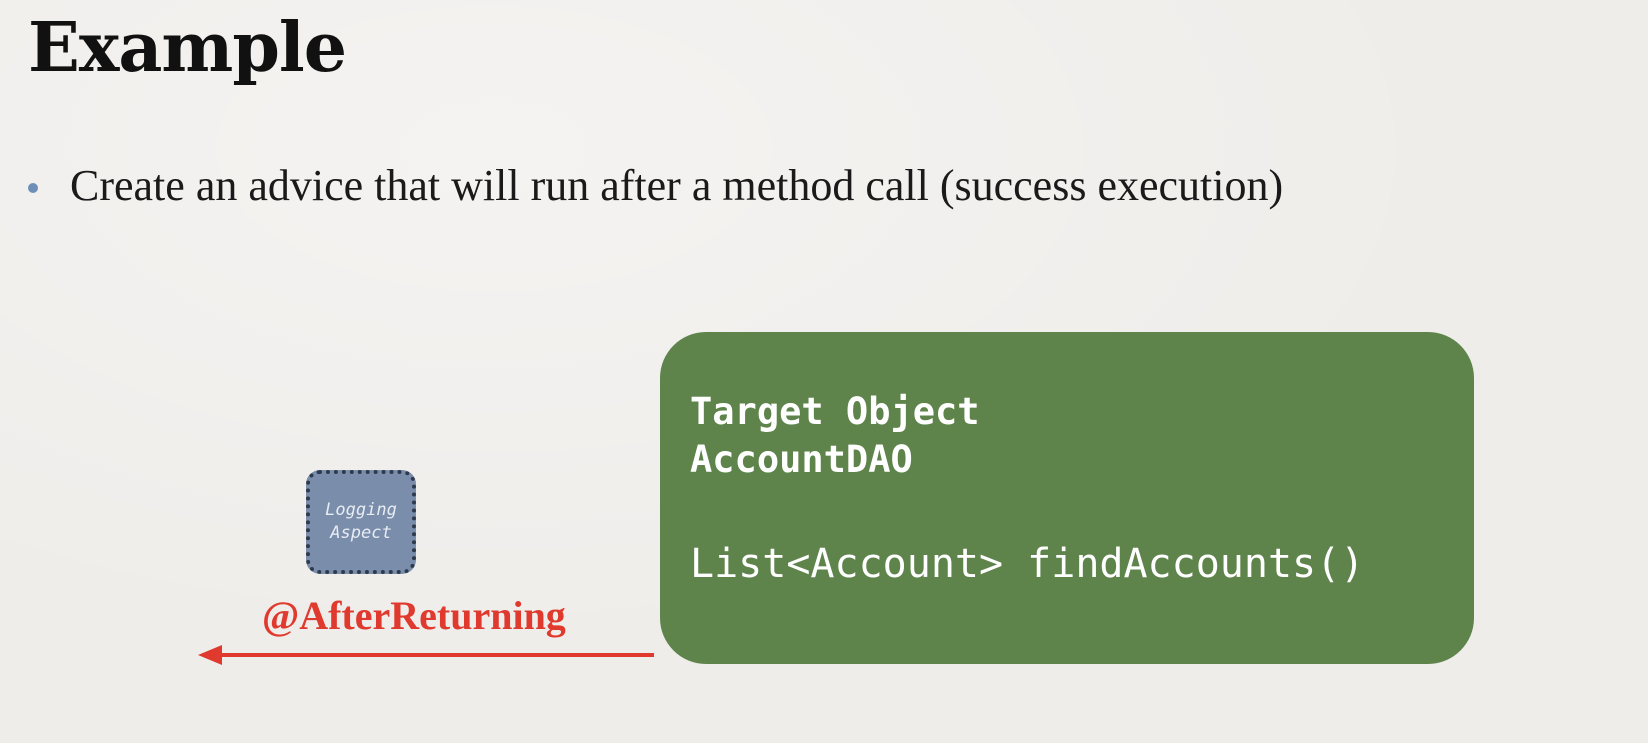 This screenshot has height=743, width=1648. What do you see at coordinates (801, 460) in the screenshot?
I see `target-object-name: AccountDAO` at bounding box center [801, 460].